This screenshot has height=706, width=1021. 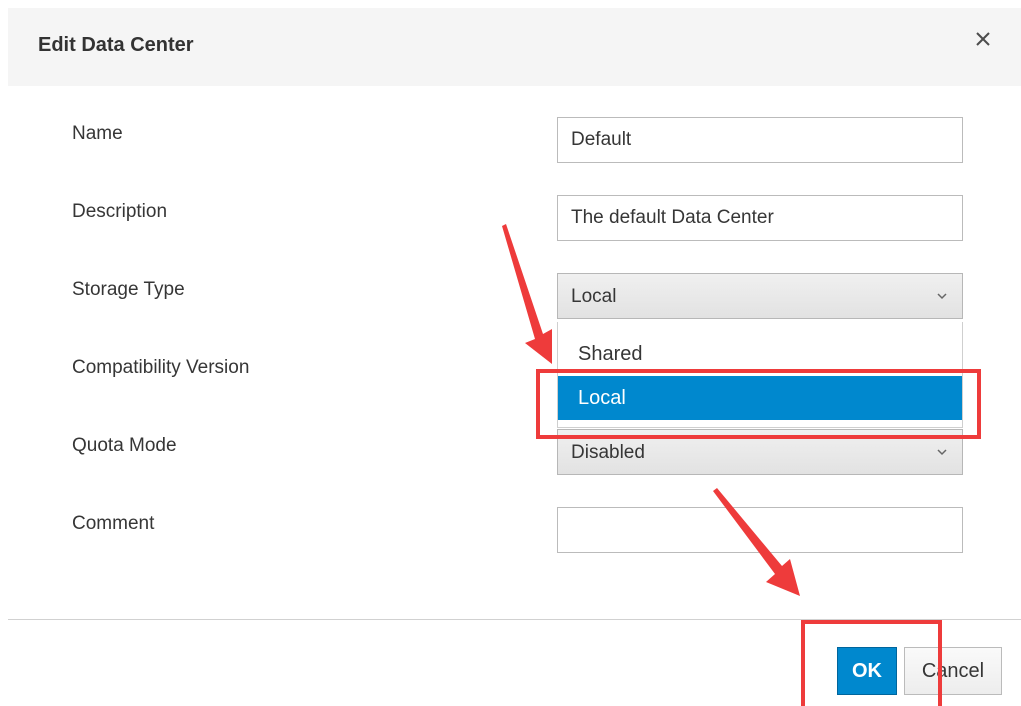 I want to click on close-button, so click(x=983, y=39).